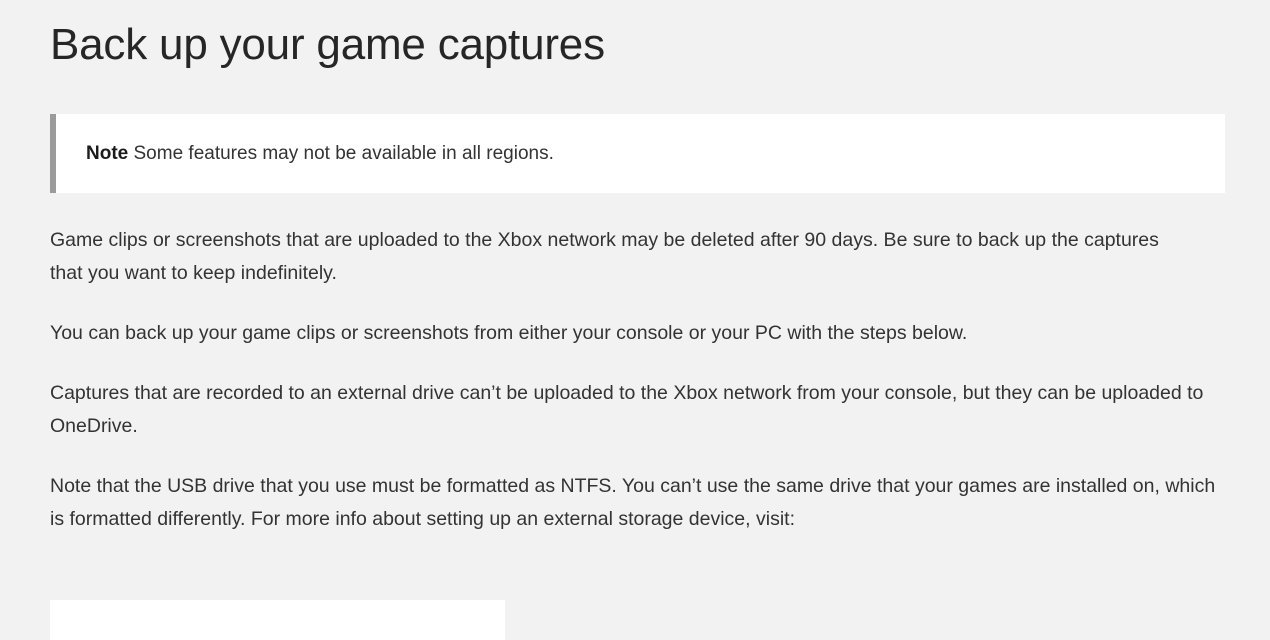 Image resolution: width=1270 pixels, height=640 pixels. I want to click on note-accent-bar, so click(53, 153).